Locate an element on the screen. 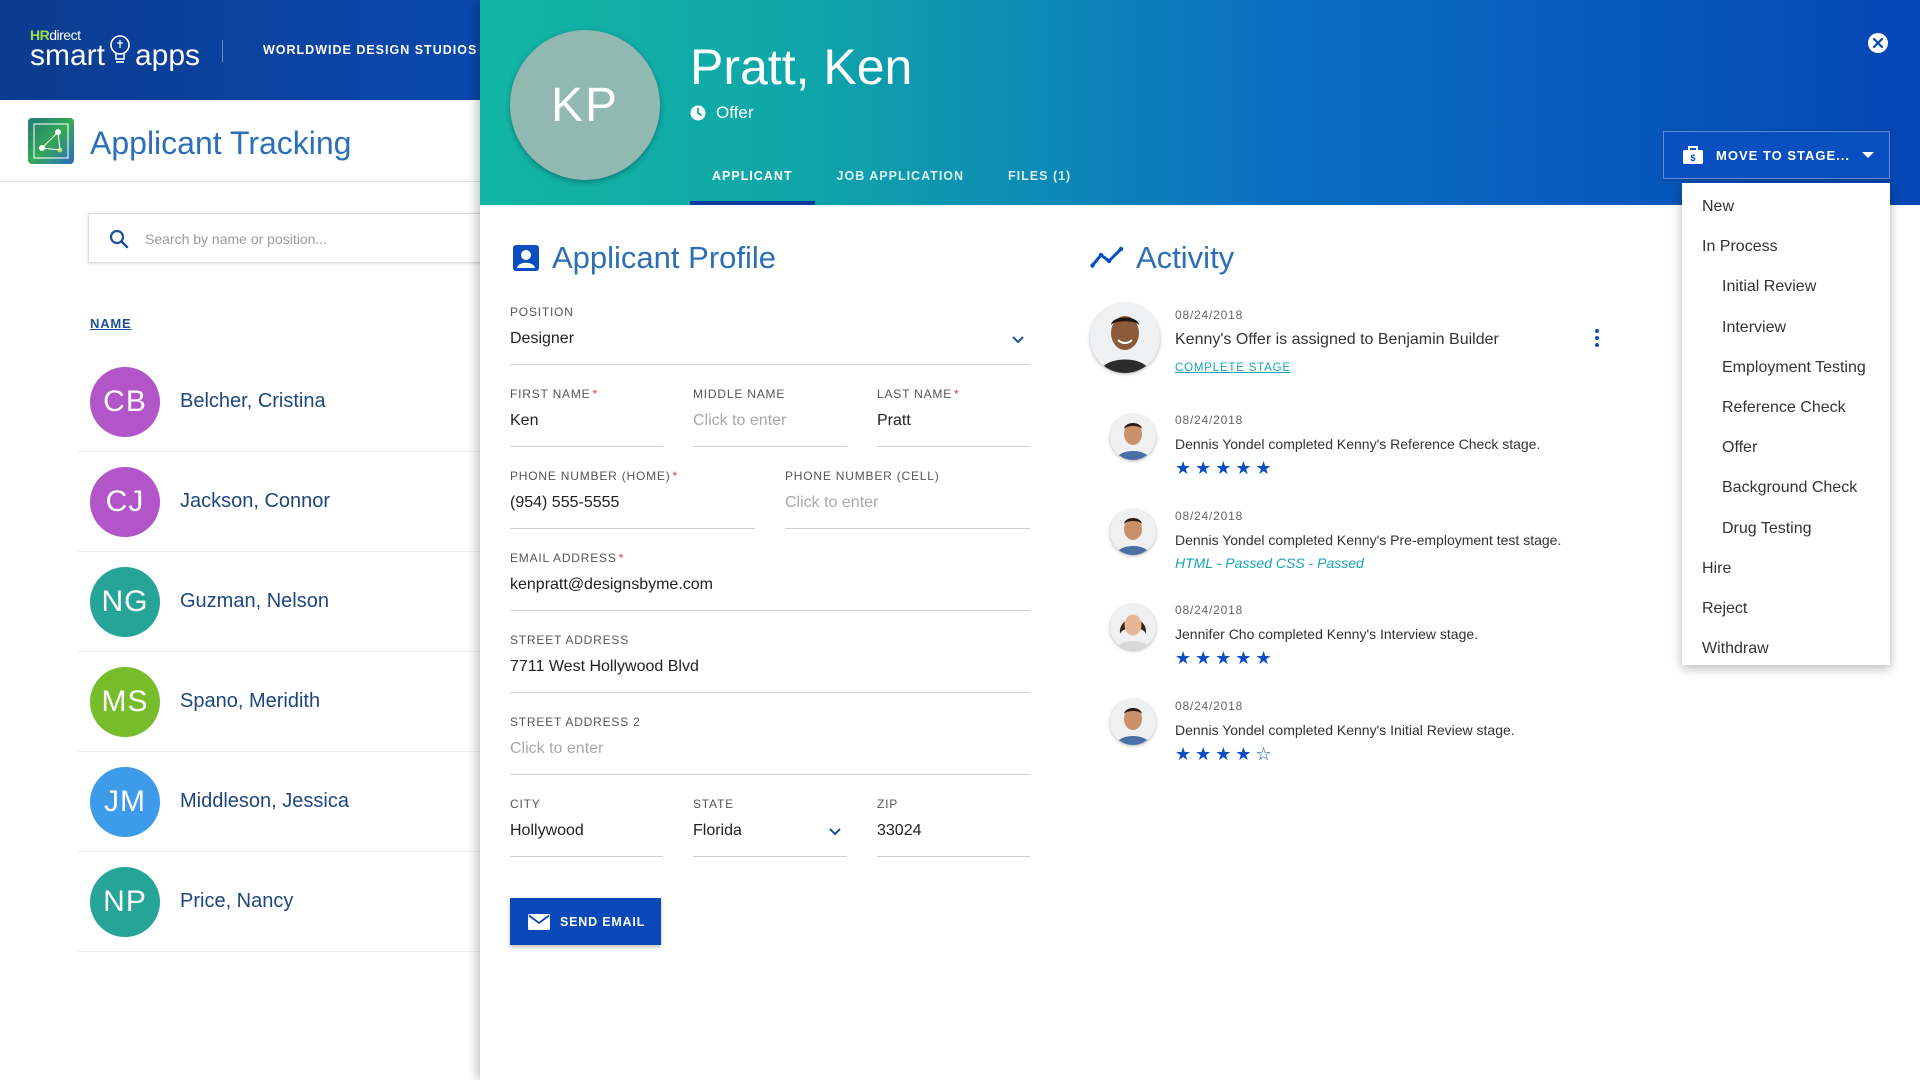 This screenshot has width=1920, height=1080. status-label: Offer is located at coordinates (735, 112).